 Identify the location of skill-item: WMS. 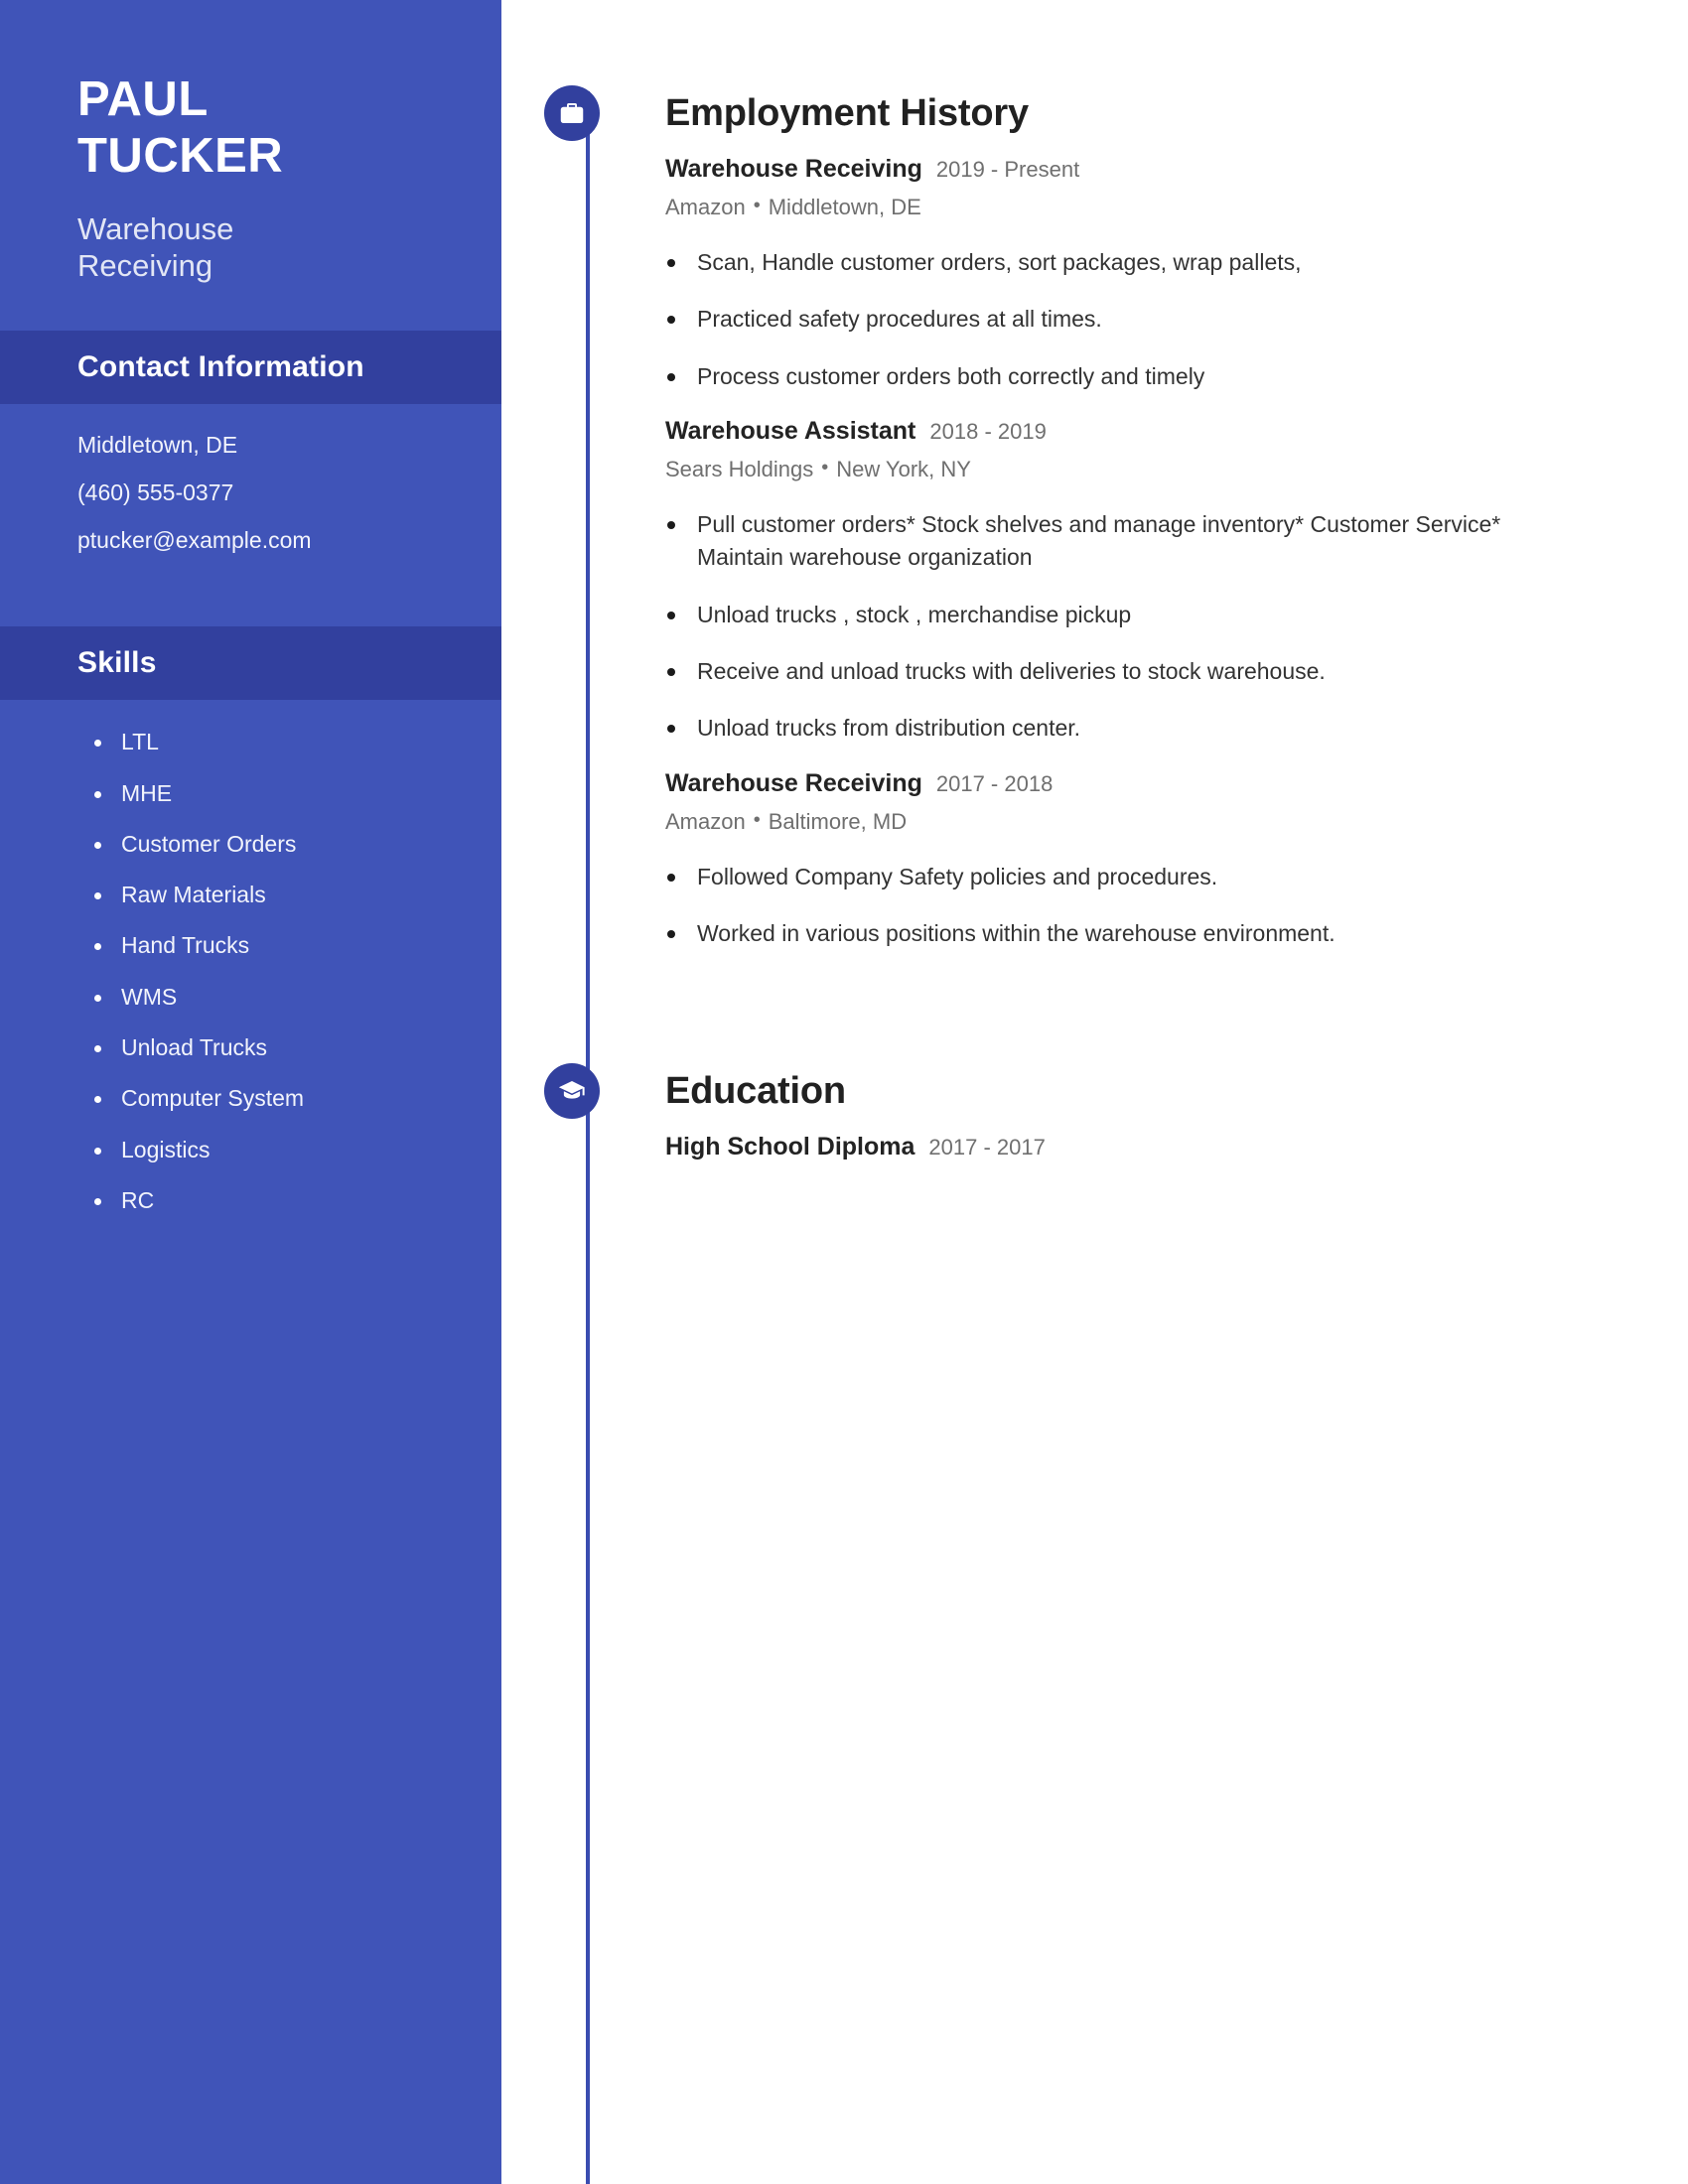
(266, 997).